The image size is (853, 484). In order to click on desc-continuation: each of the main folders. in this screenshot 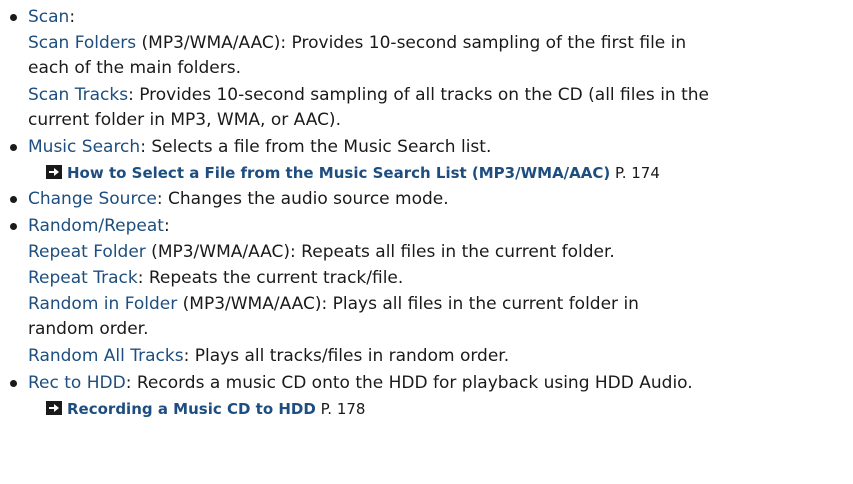, I will do `click(134, 68)`.